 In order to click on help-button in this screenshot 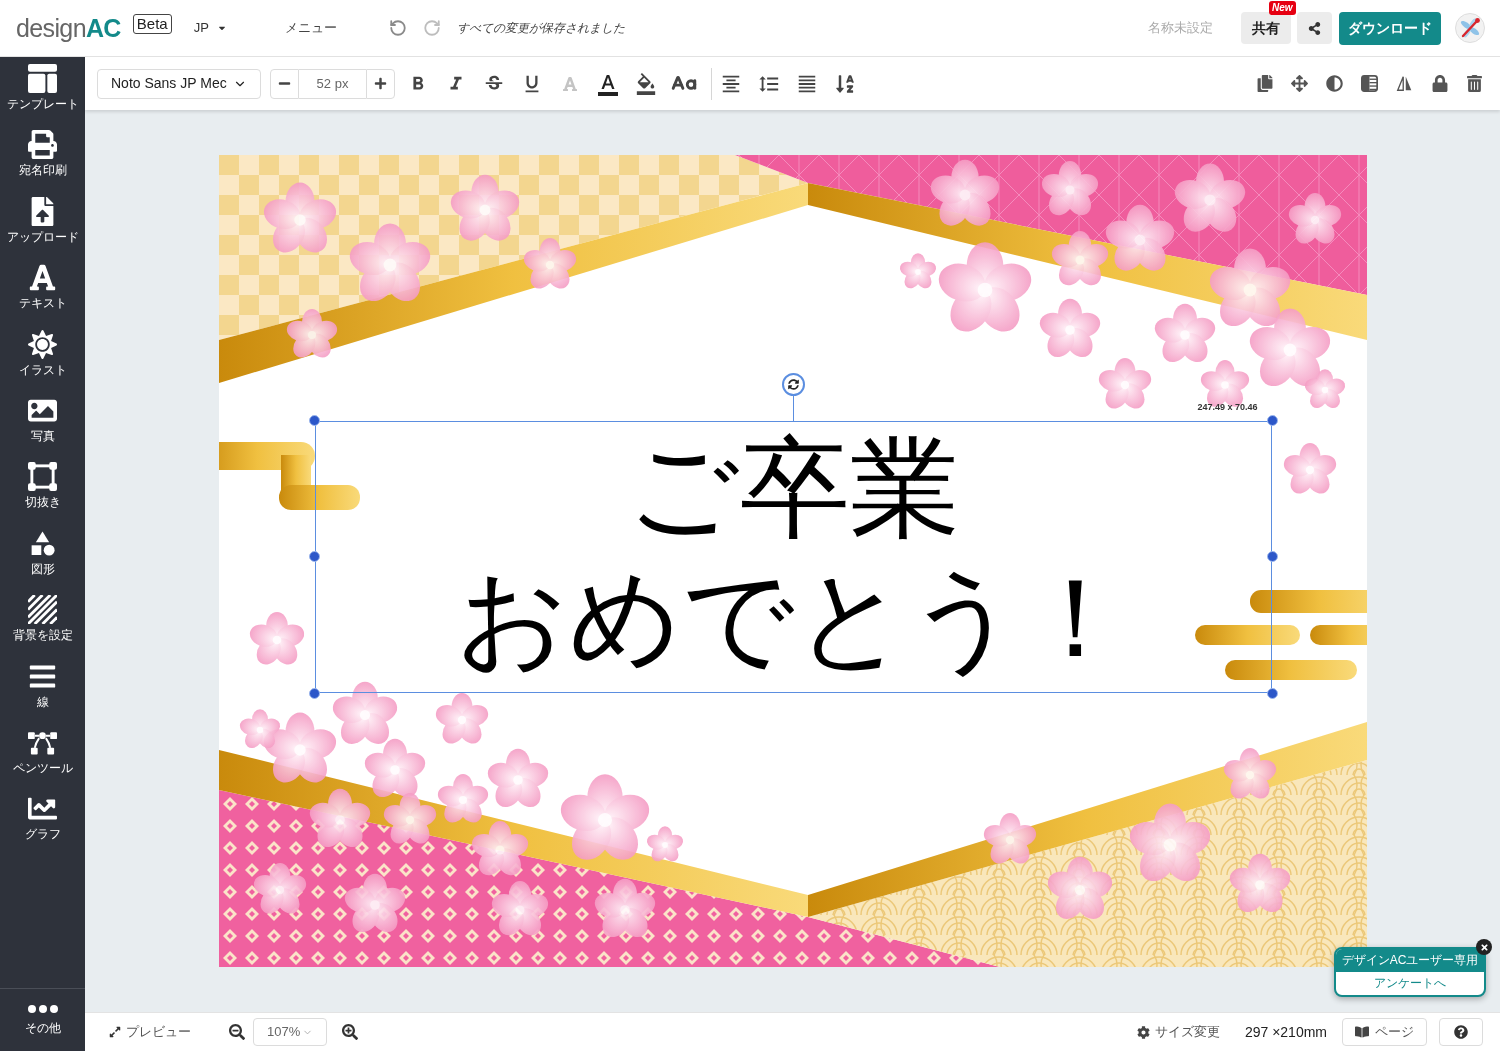, I will do `click(1461, 1032)`.